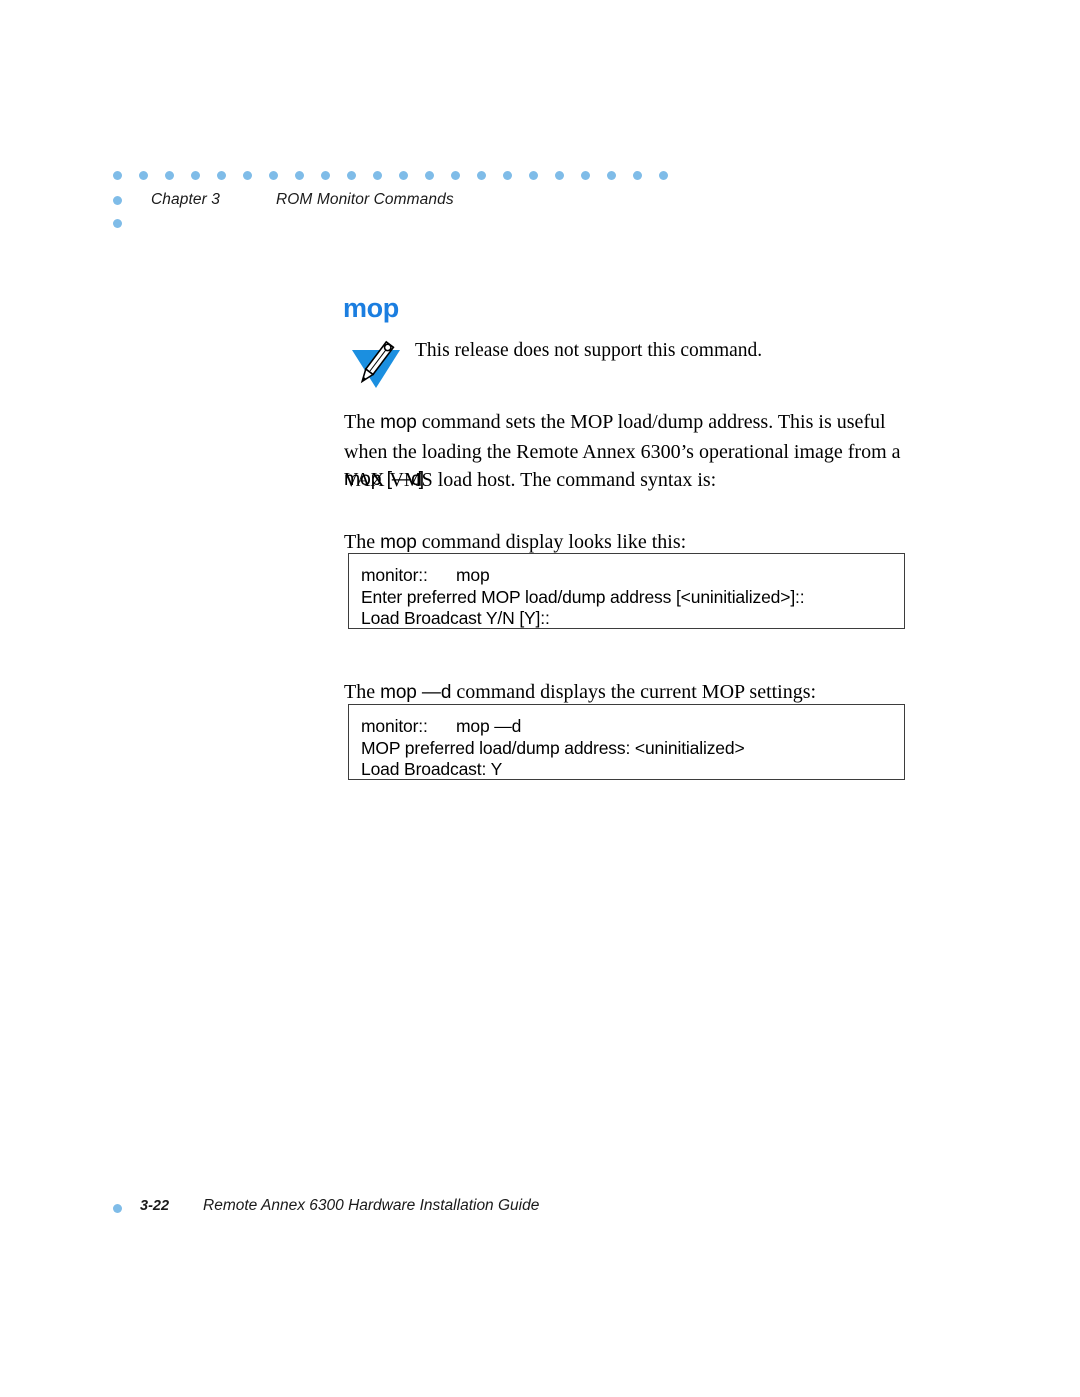 Image resolution: width=1080 pixels, height=1397 pixels. What do you see at coordinates (362, 542) in the screenshot?
I see `paragraph-display-lead: The` at bounding box center [362, 542].